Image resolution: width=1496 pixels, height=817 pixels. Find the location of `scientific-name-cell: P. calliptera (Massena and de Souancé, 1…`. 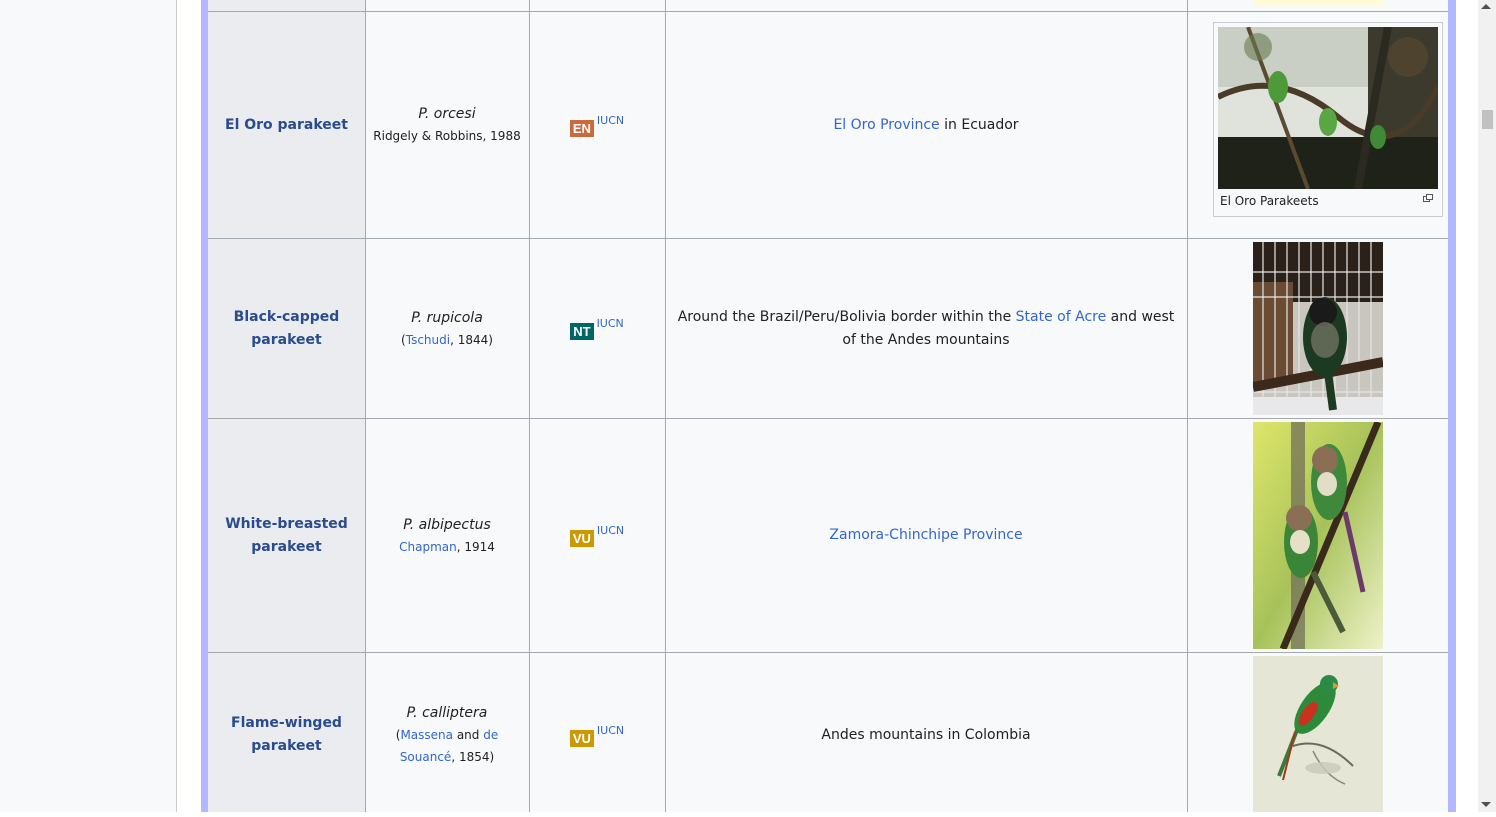

scientific-name-cell: P. calliptera (Massena and de Souancé, 1… is located at coordinates (447, 735).